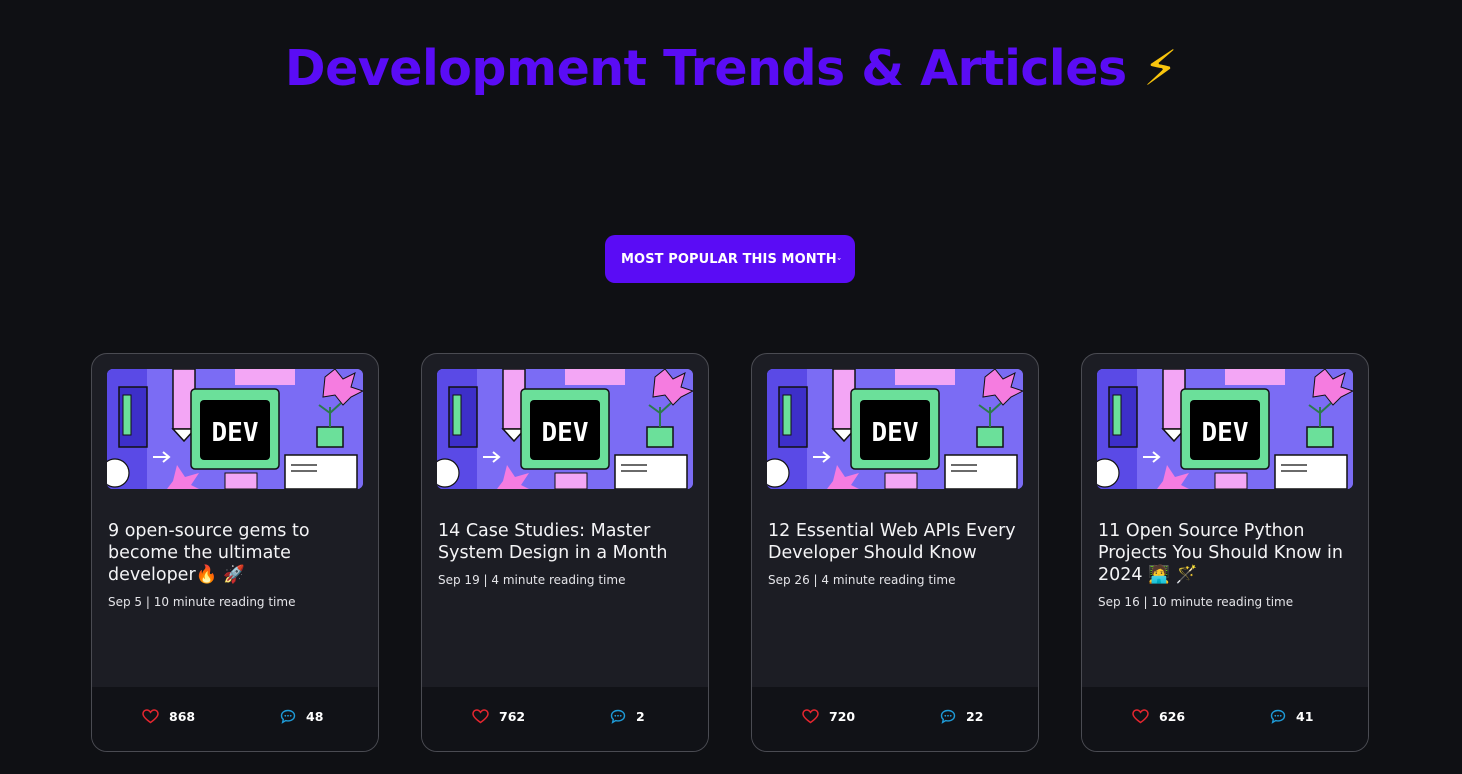  Describe the element at coordinates (498, 716) in the screenshot. I see `likes-button: 762` at that location.